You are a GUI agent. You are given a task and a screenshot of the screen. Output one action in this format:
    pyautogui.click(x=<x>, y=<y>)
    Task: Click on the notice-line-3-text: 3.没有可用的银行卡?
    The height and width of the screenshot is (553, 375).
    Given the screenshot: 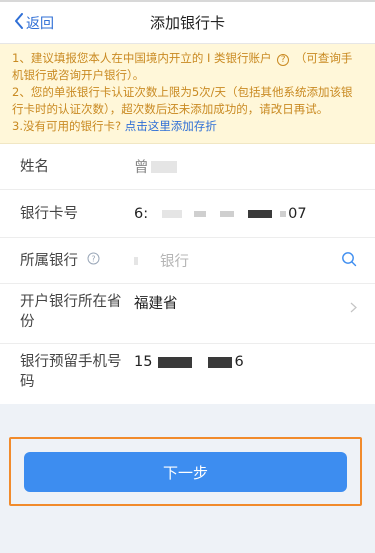 What is the action you would take?
    pyautogui.click(x=67, y=126)
    